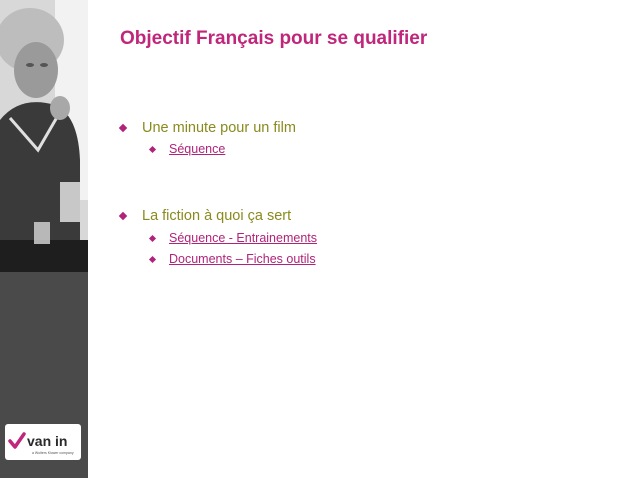 This screenshot has height=478, width=638. Describe the element at coordinates (242, 259) in the screenshot. I see `documents-fiches-link: Documents – Fiches outils` at that location.